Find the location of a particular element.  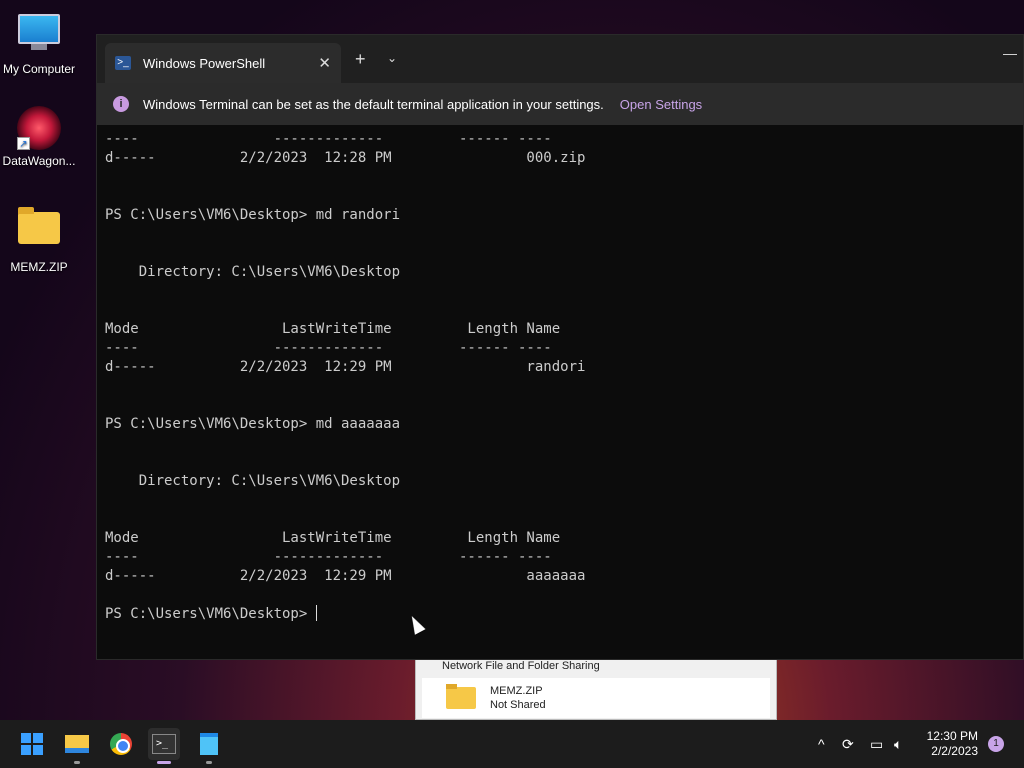

info-icon: i is located at coordinates (121, 104).